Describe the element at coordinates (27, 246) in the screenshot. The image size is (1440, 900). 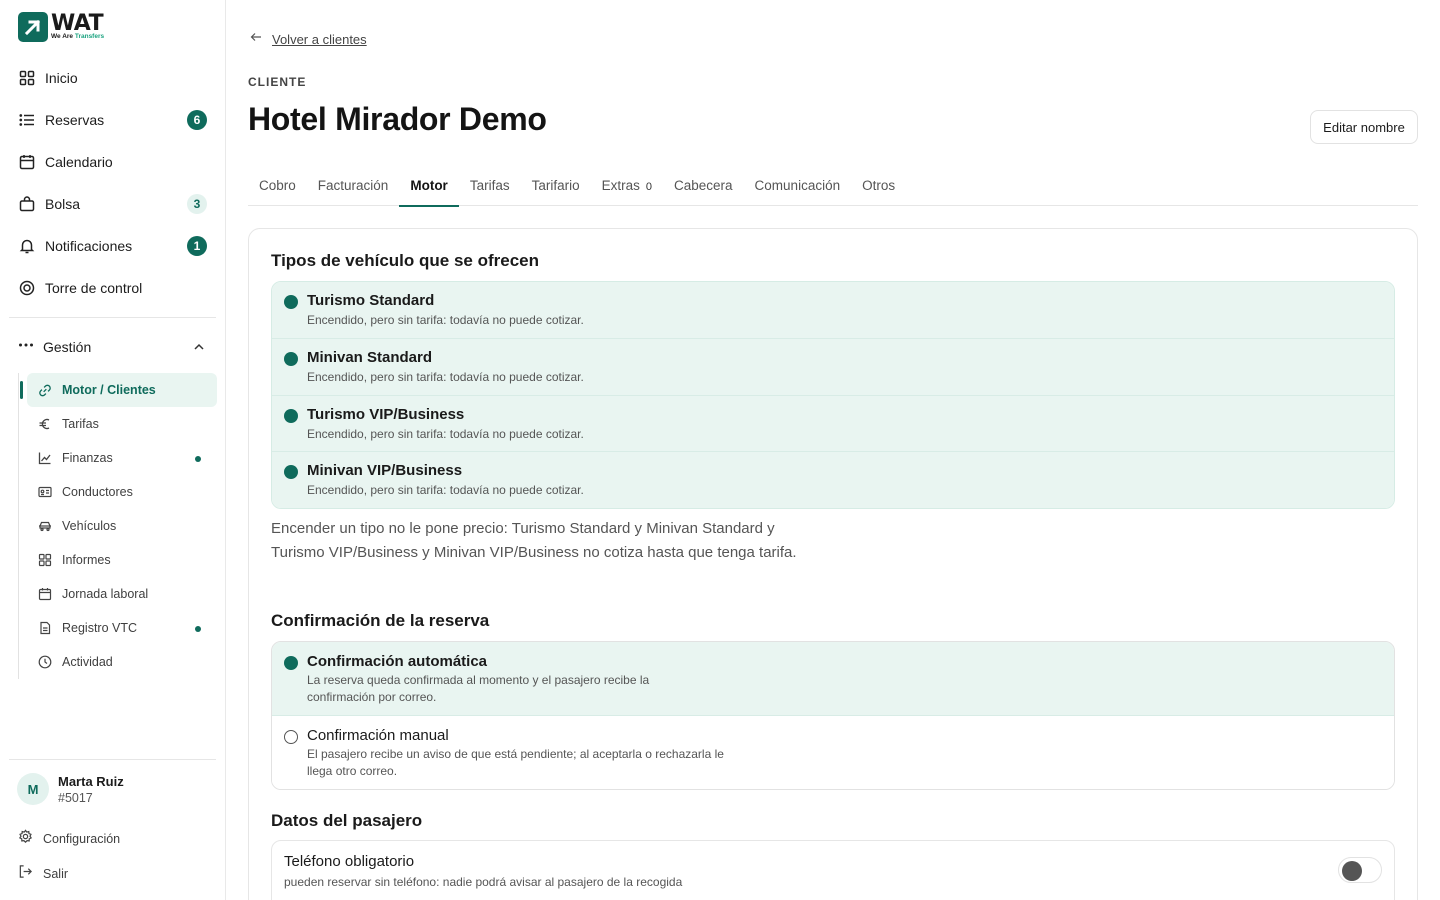
I see `bell-icon` at that location.